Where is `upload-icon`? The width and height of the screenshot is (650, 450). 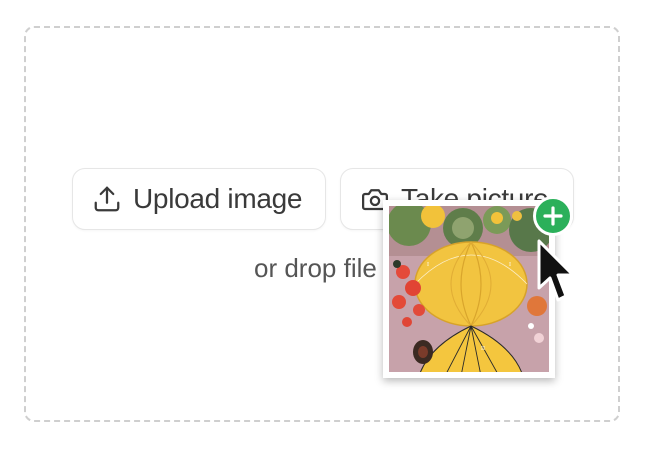 upload-icon is located at coordinates (107, 199).